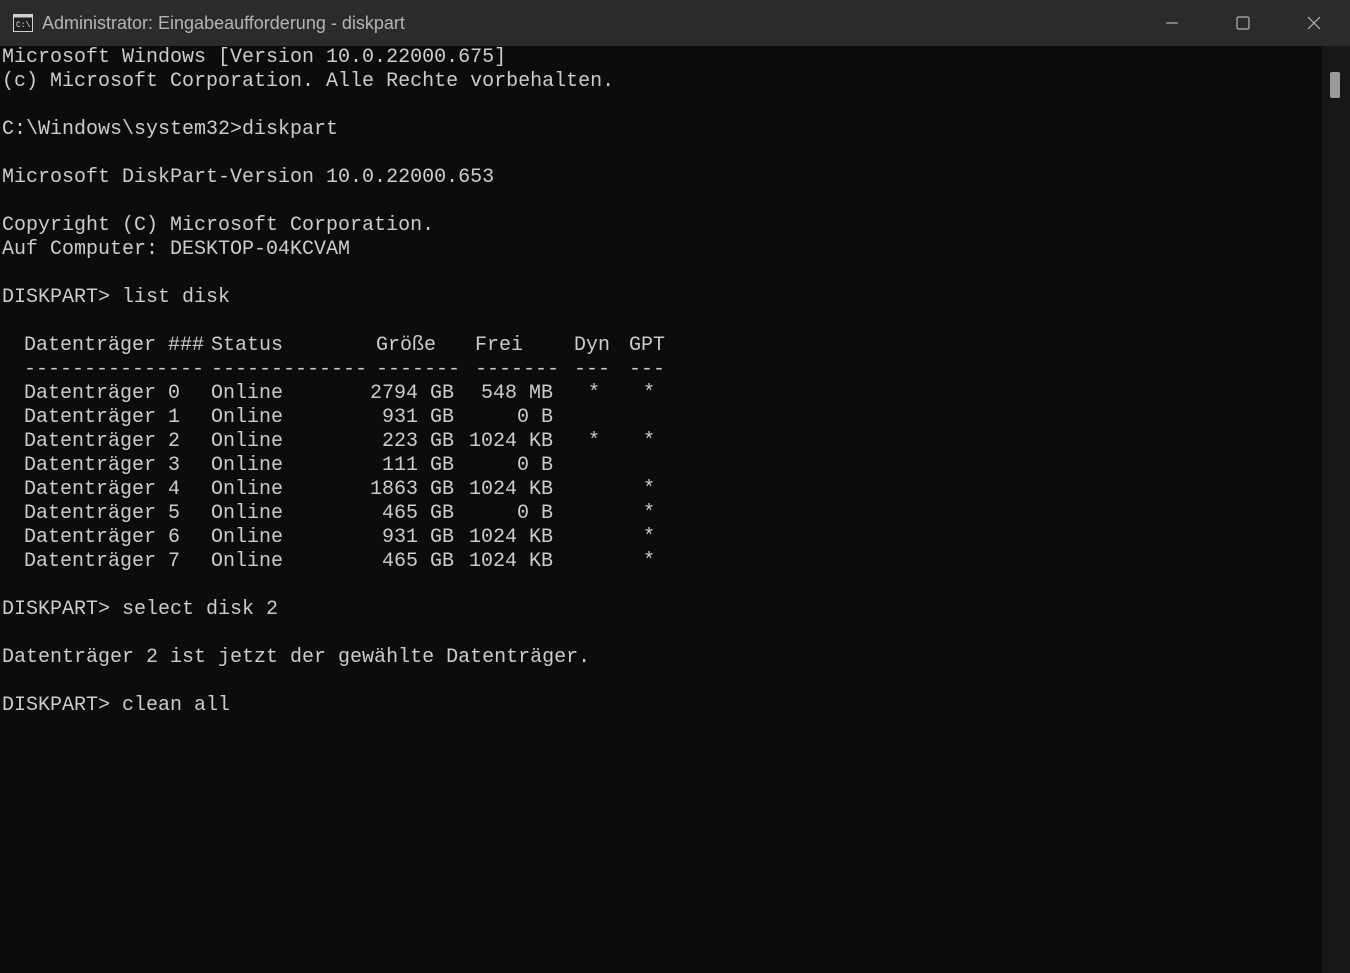 The width and height of the screenshot is (1350, 973). Describe the element at coordinates (218, 225) in the screenshot. I see `console-line: Copyright (C) Microsoft Corporation.` at that location.